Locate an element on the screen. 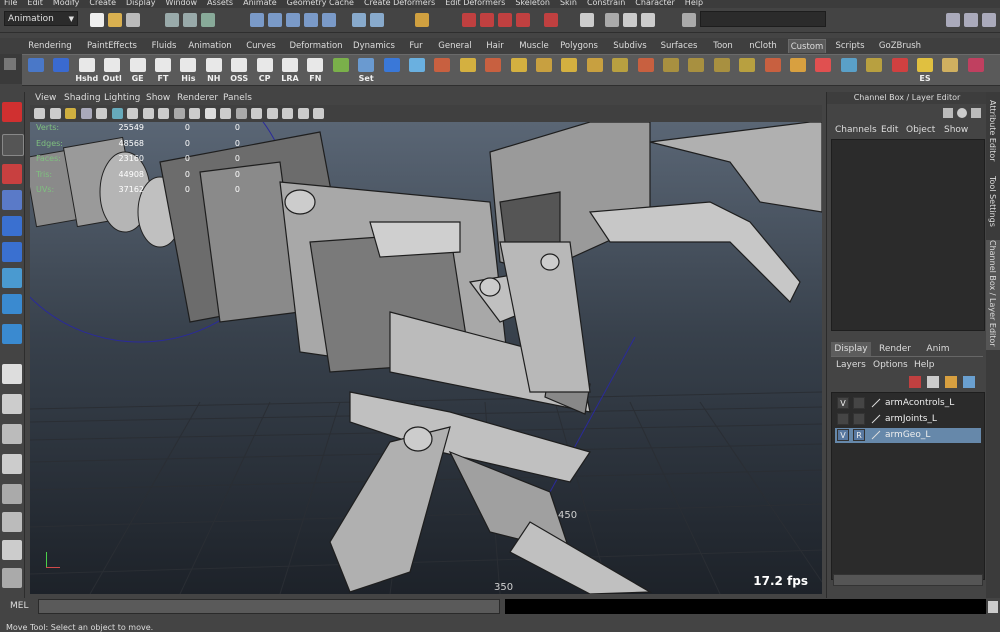  shelf-button-set: Set is located at coordinates (366, 70).